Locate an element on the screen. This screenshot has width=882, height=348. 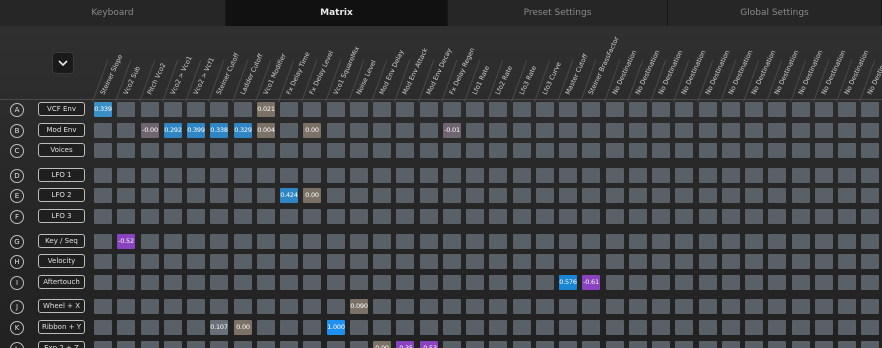
matrix-cell-value: 0.424 is located at coordinates (289, 195).